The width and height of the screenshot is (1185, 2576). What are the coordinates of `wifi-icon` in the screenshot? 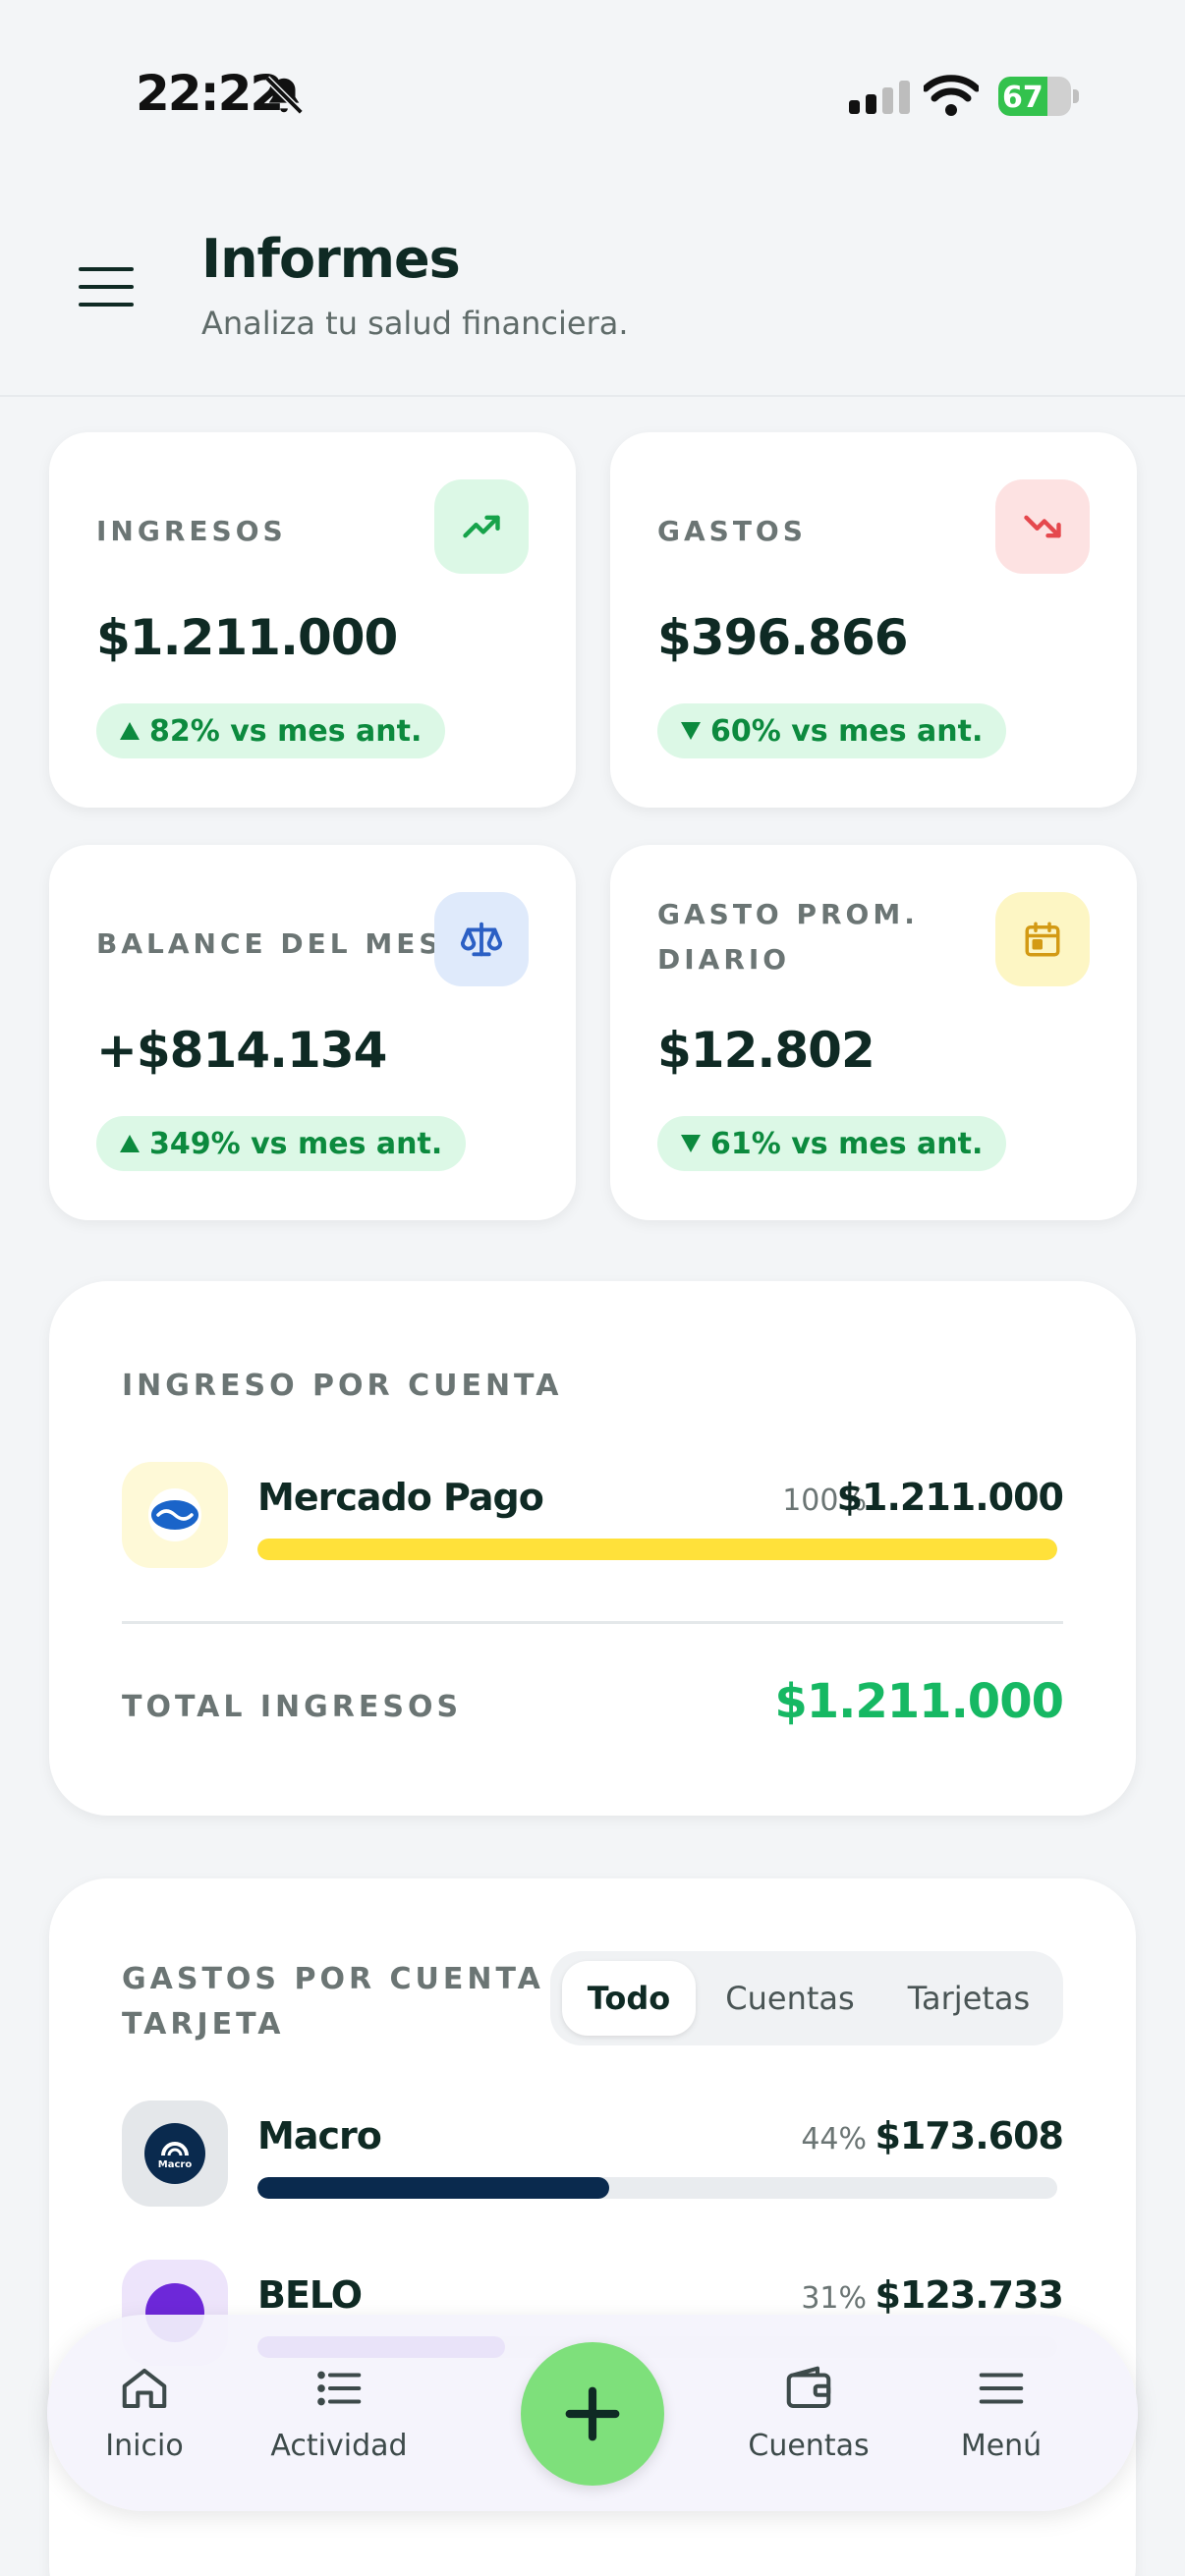 It's located at (952, 95).